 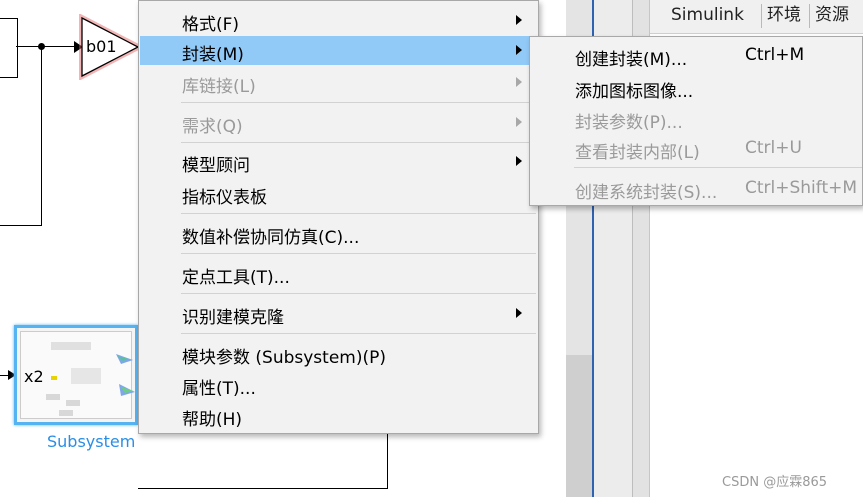 I want to click on menu-item-format: 格式(F), so click(x=338, y=20).